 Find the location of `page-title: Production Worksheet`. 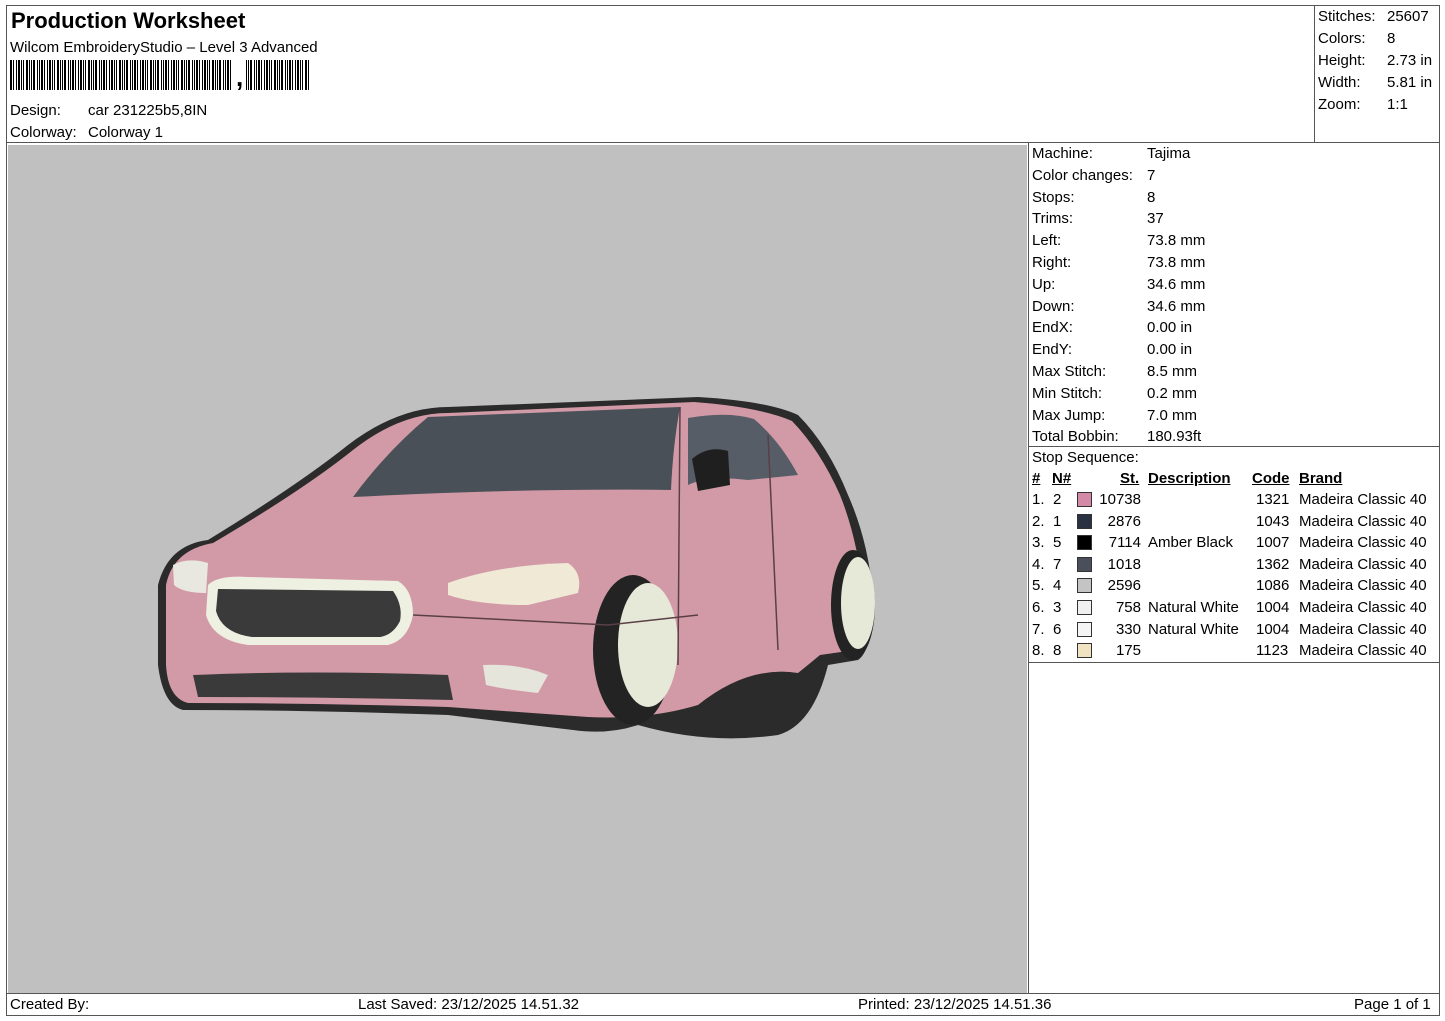

page-title: Production Worksheet is located at coordinates (128, 20).